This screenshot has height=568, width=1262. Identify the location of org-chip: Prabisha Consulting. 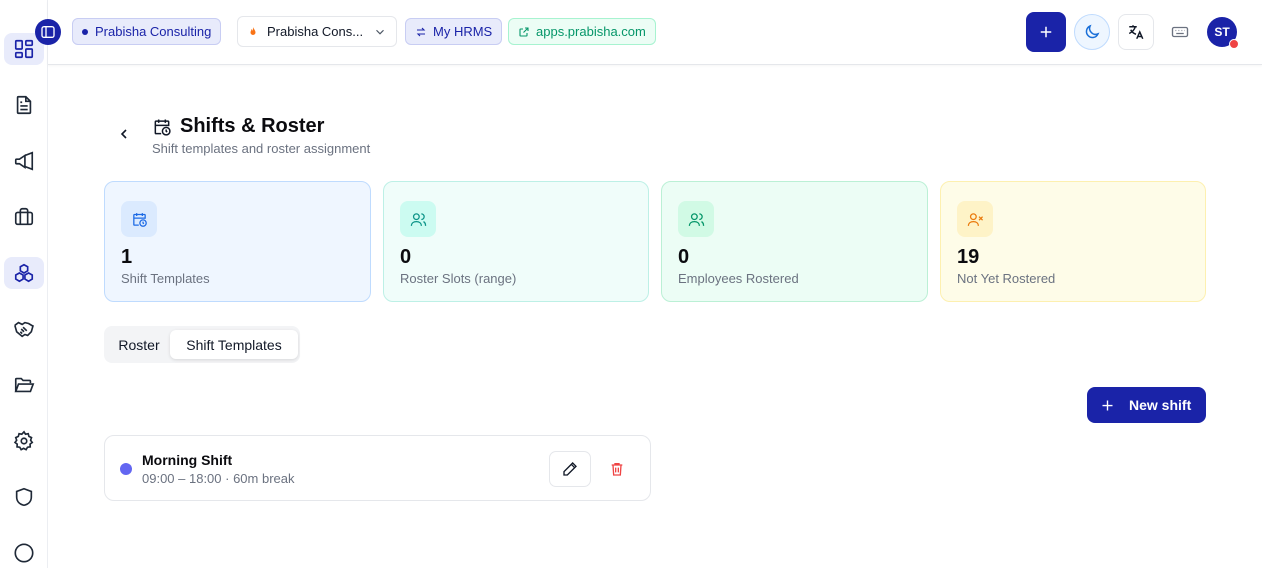
(147, 31).